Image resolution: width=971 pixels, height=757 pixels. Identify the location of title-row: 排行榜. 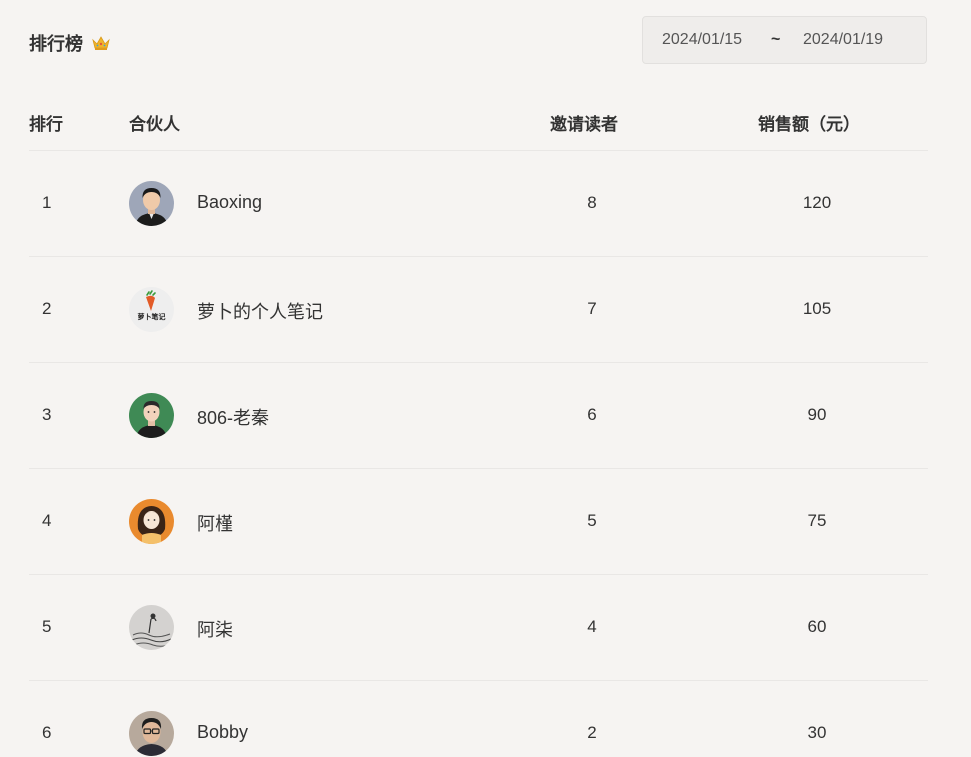
(70, 43).